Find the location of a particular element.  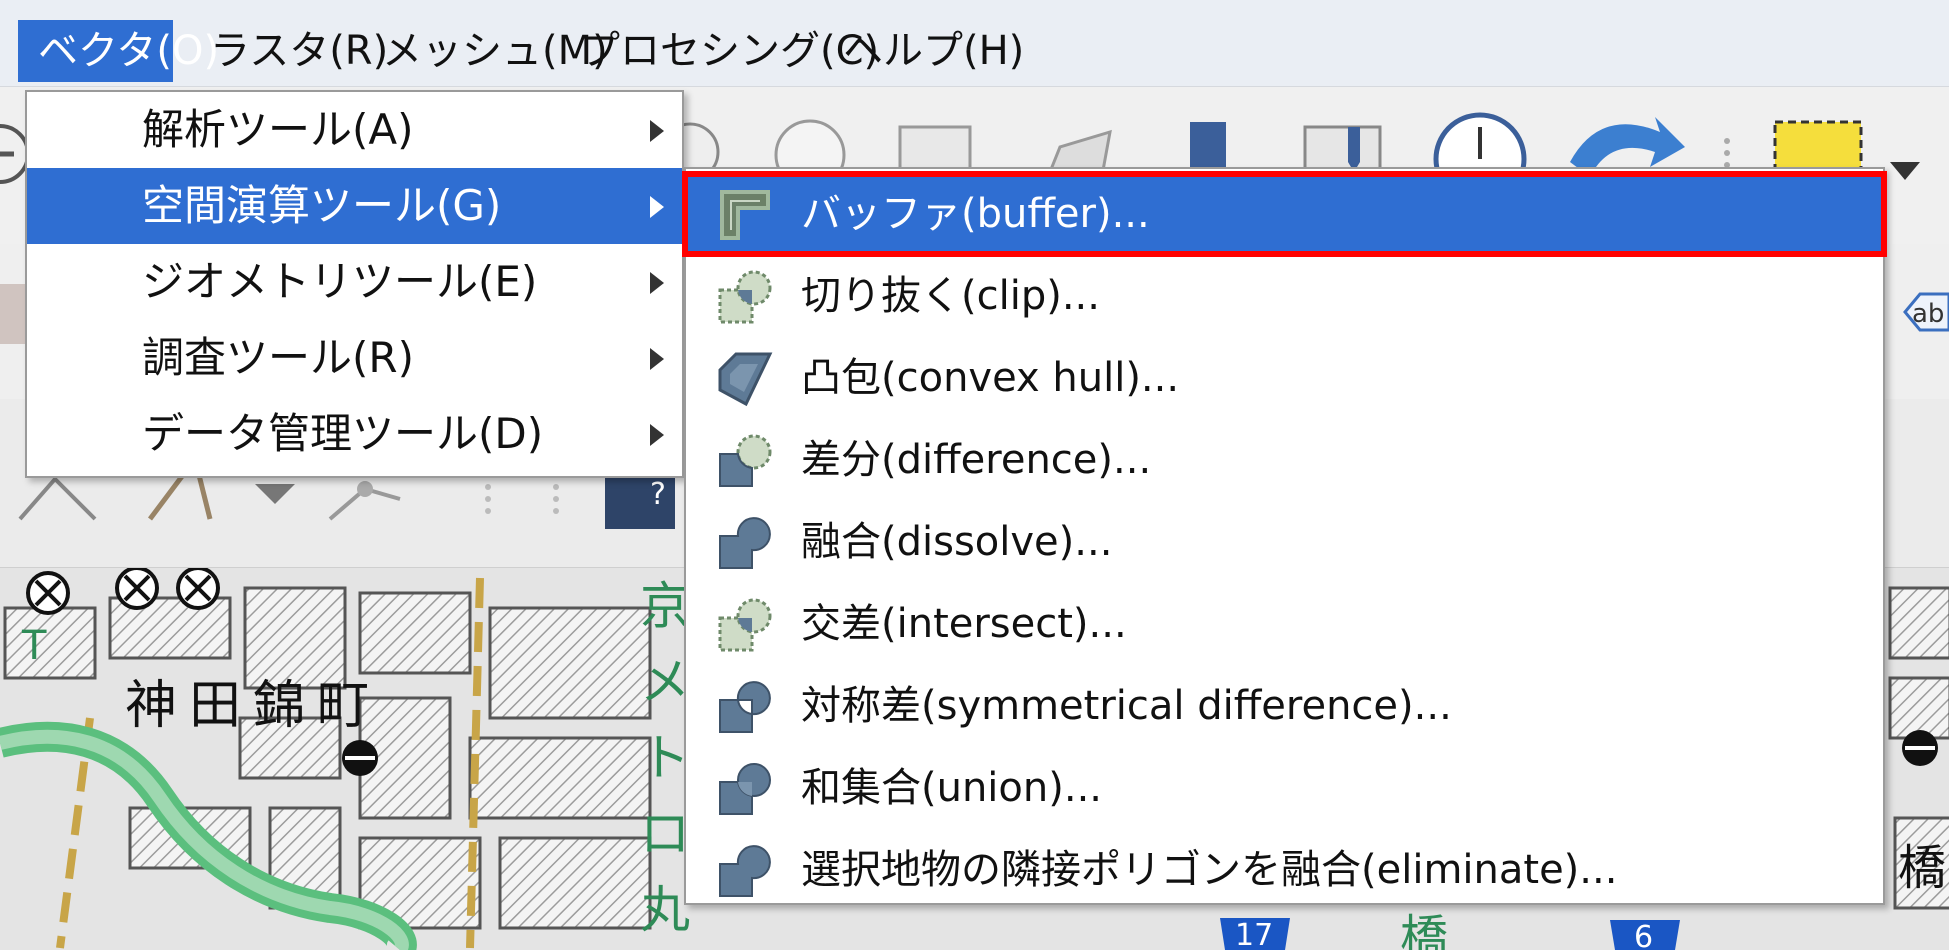

symmetrical-difference-icon is located at coordinates (745, 707).